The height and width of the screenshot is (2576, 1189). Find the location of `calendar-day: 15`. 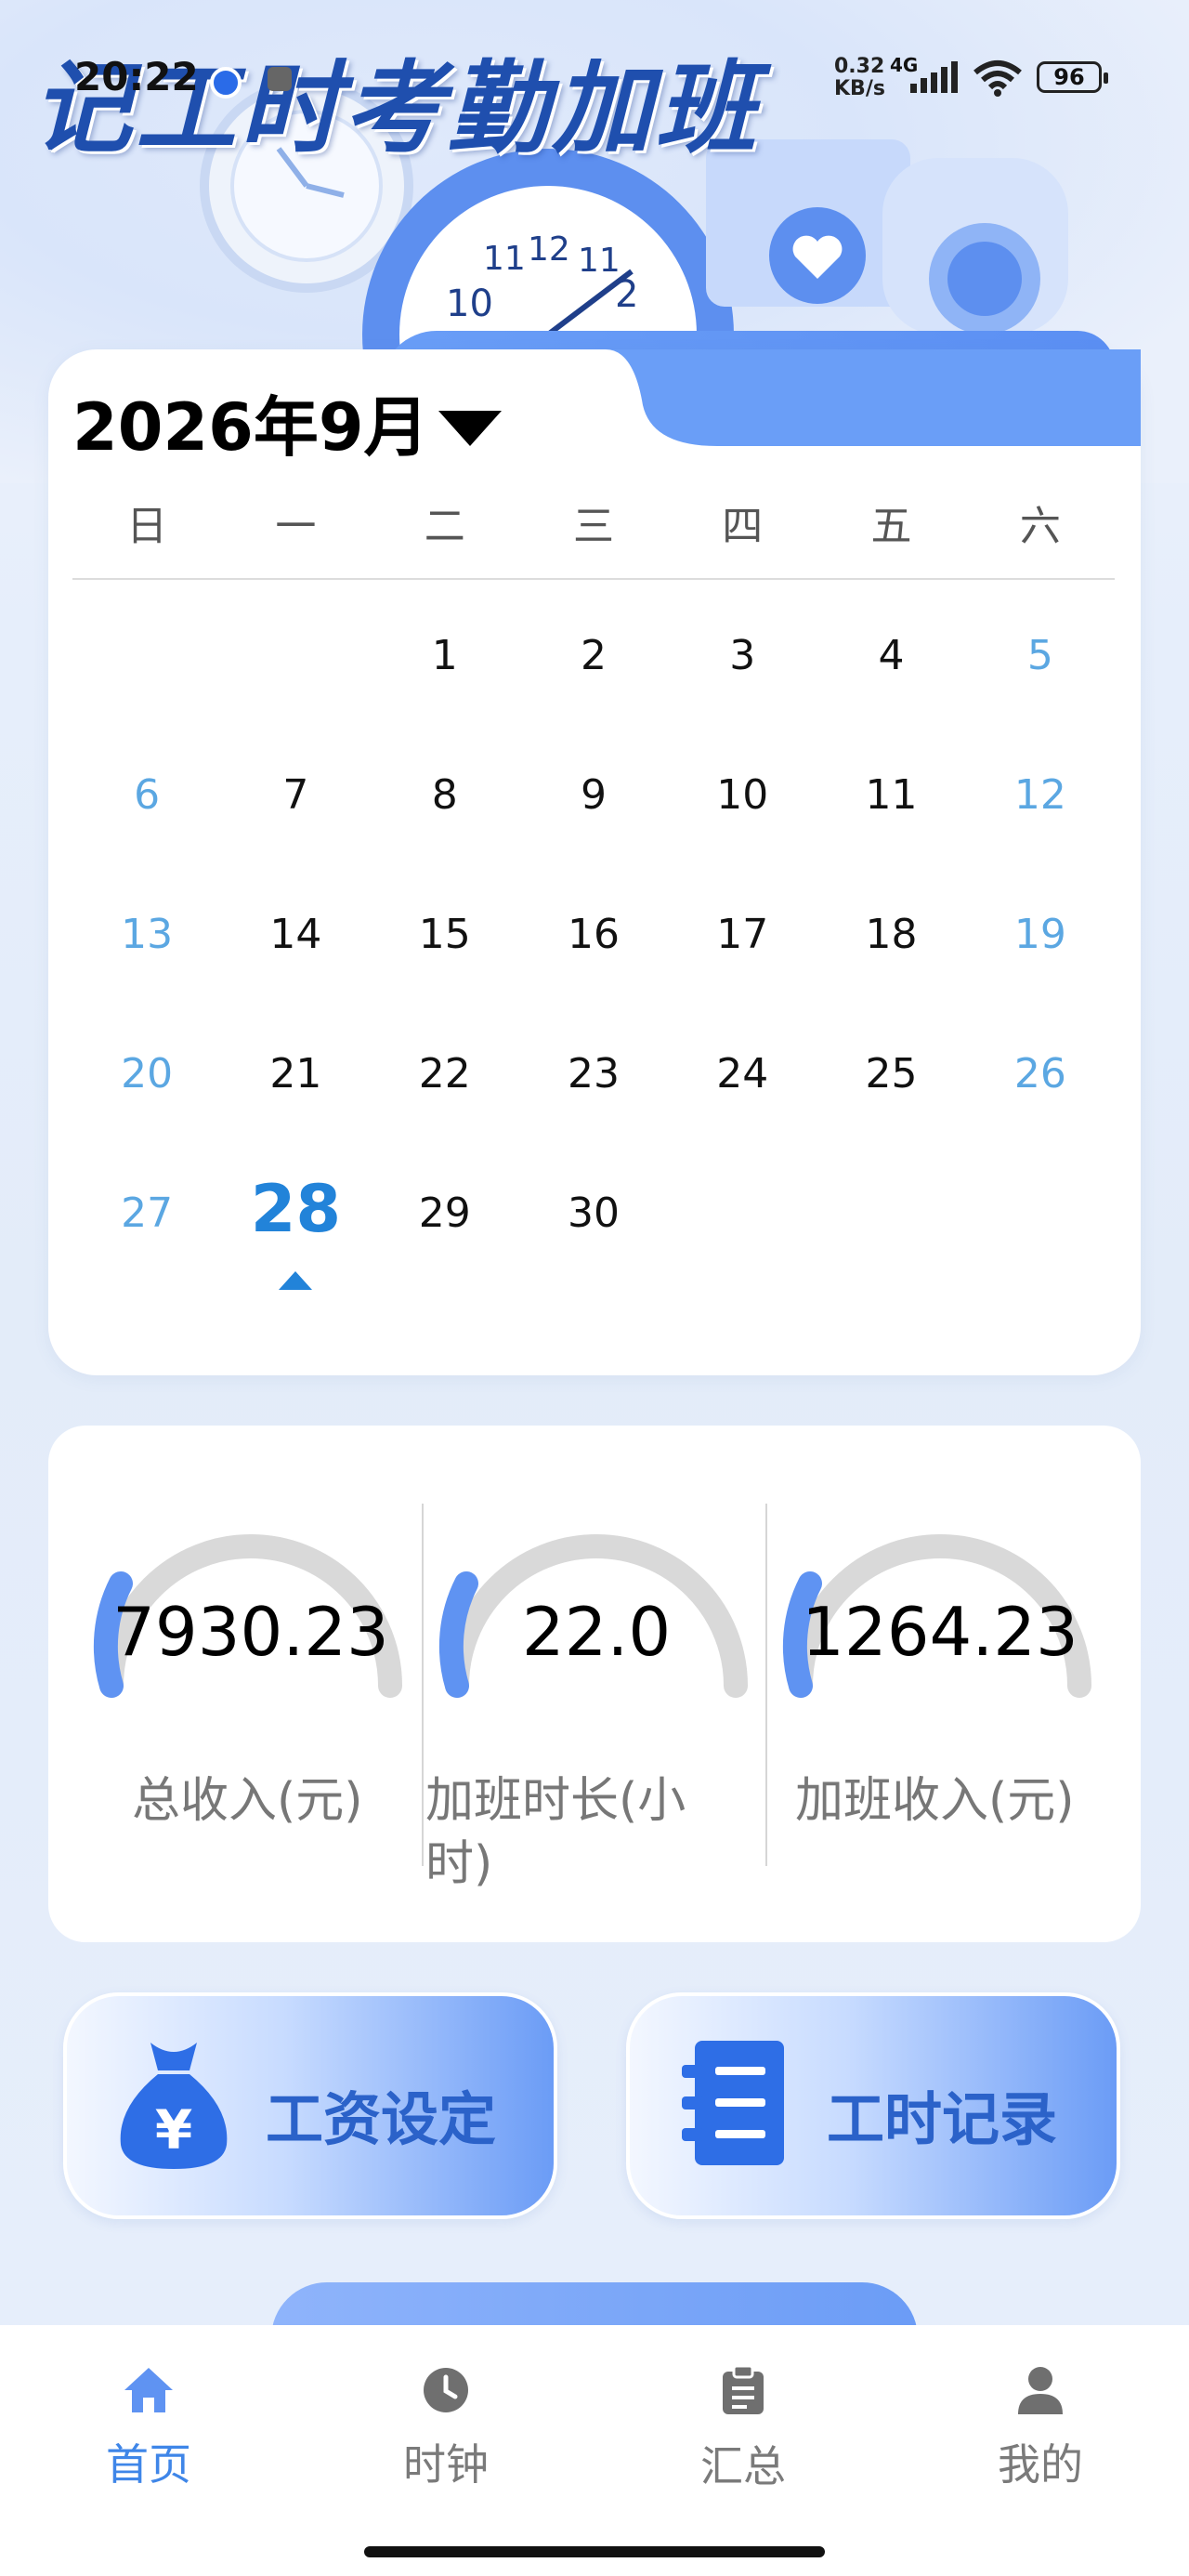

calendar-day: 15 is located at coordinates (445, 980).